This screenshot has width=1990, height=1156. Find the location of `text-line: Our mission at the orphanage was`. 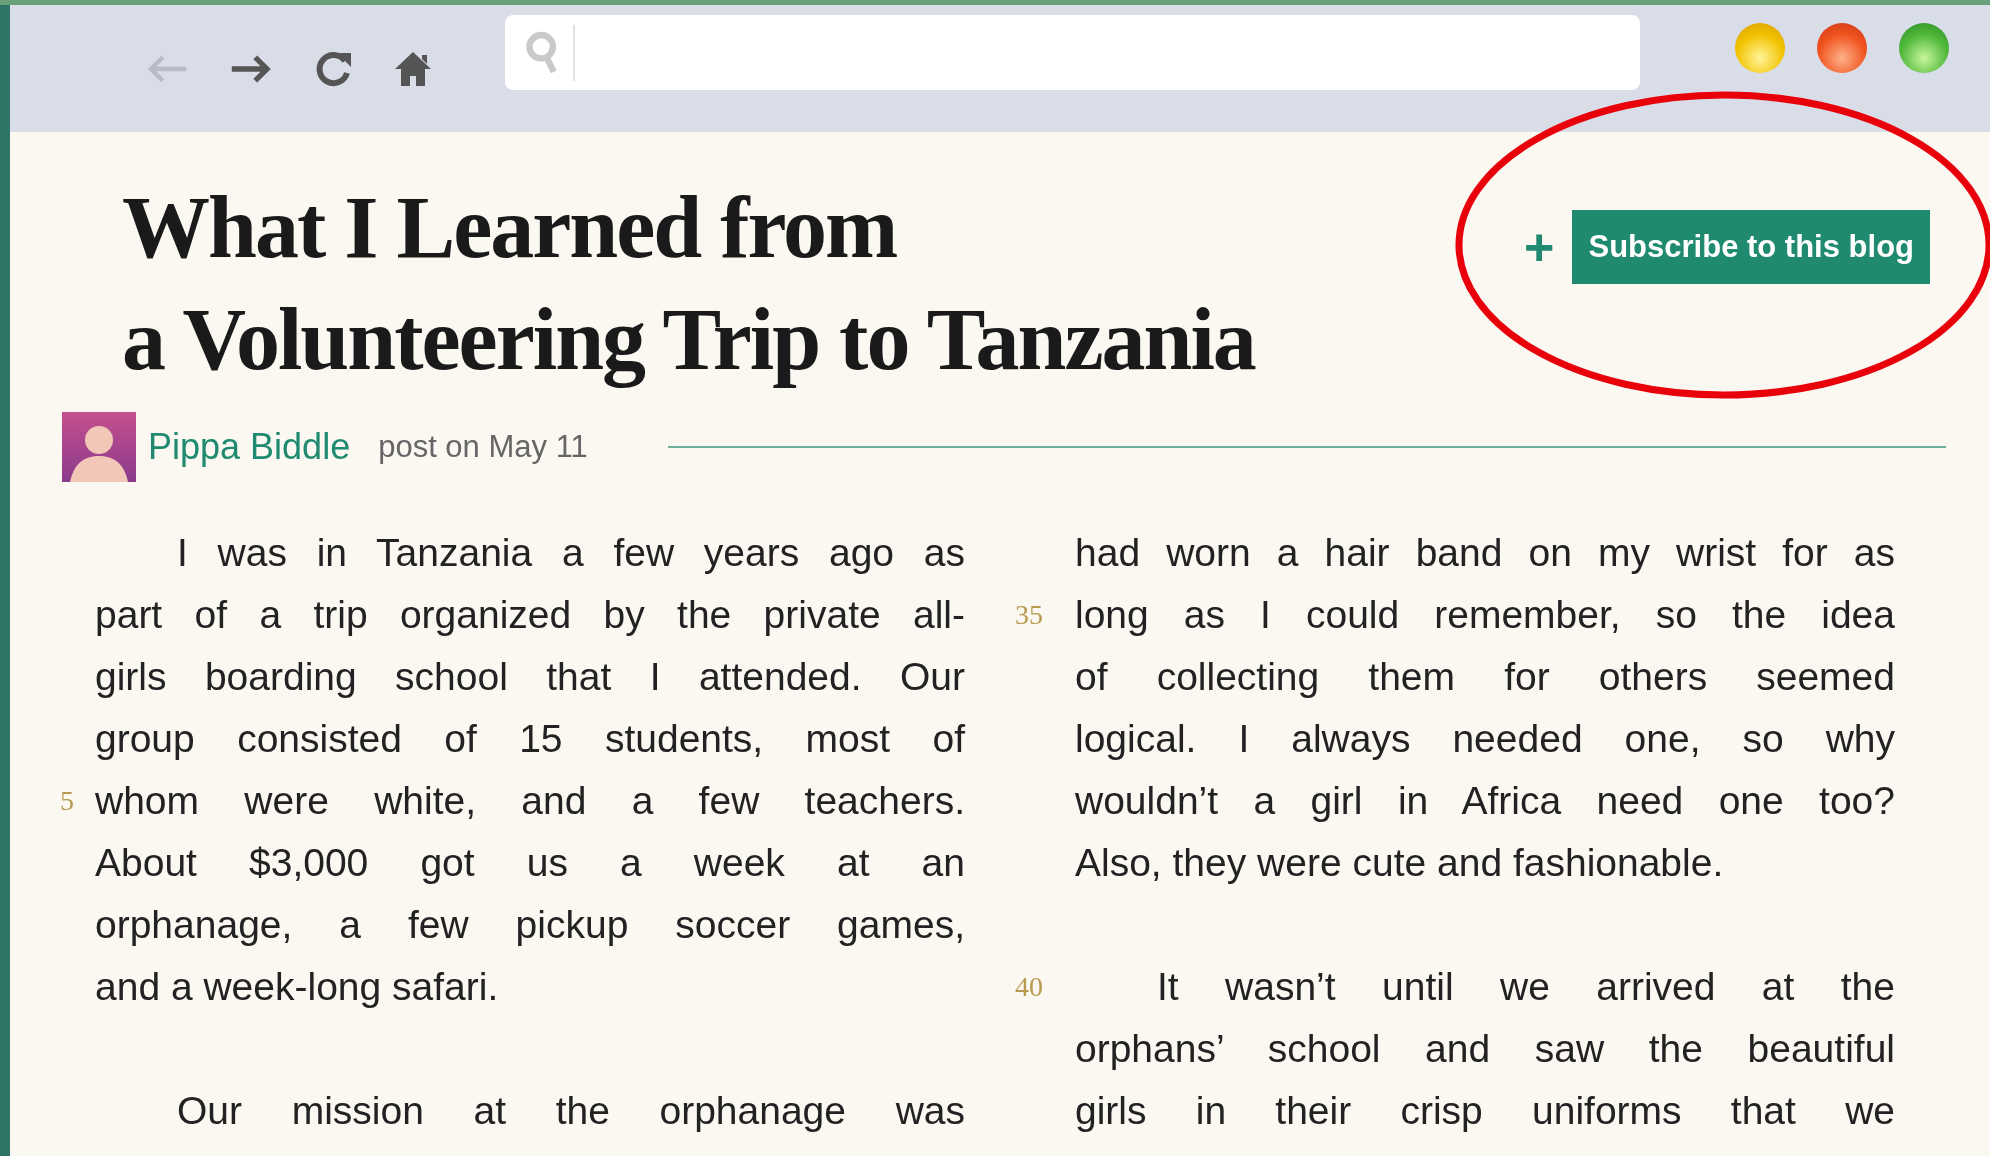

text-line: Our mission at the orphanage was is located at coordinates (570, 1111).